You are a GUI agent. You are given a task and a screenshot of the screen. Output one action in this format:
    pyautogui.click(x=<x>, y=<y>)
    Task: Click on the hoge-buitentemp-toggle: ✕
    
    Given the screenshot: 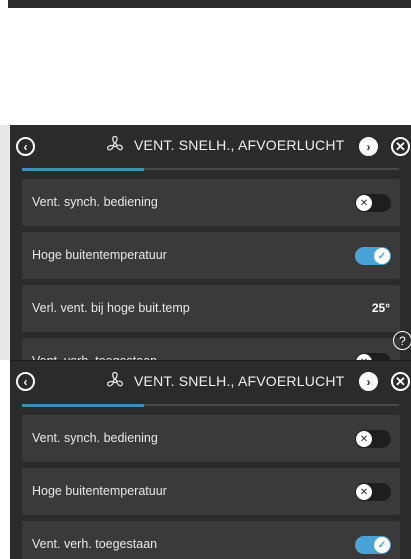 What is the action you would take?
    pyautogui.click(x=373, y=492)
    